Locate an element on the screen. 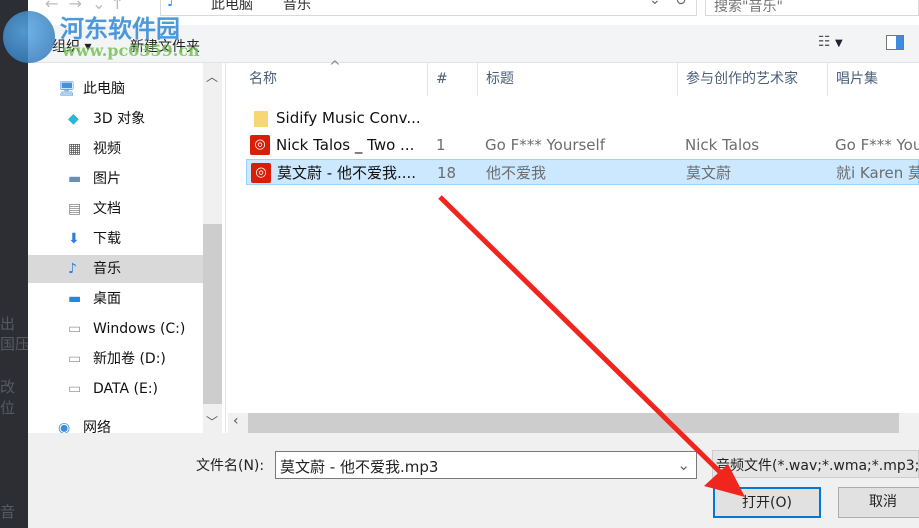 This screenshot has width=919, height=528. column-number: # is located at coordinates (453, 79).